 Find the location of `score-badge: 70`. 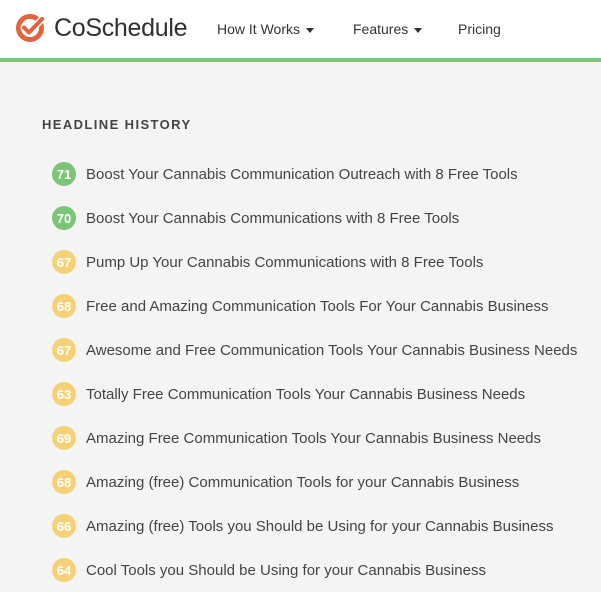

score-badge: 70 is located at coordinates (64, 218).